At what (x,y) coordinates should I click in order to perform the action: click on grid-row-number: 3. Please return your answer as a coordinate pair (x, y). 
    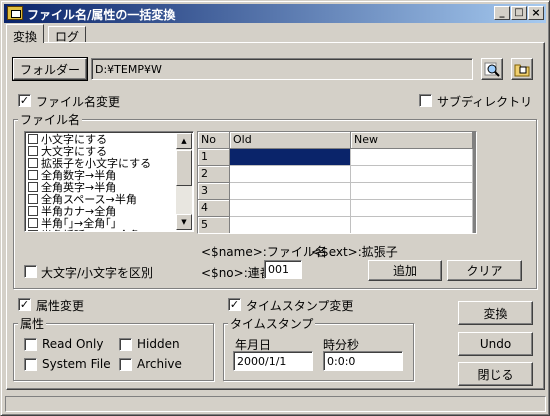
    Looking at the image, I should click on (214, 191).